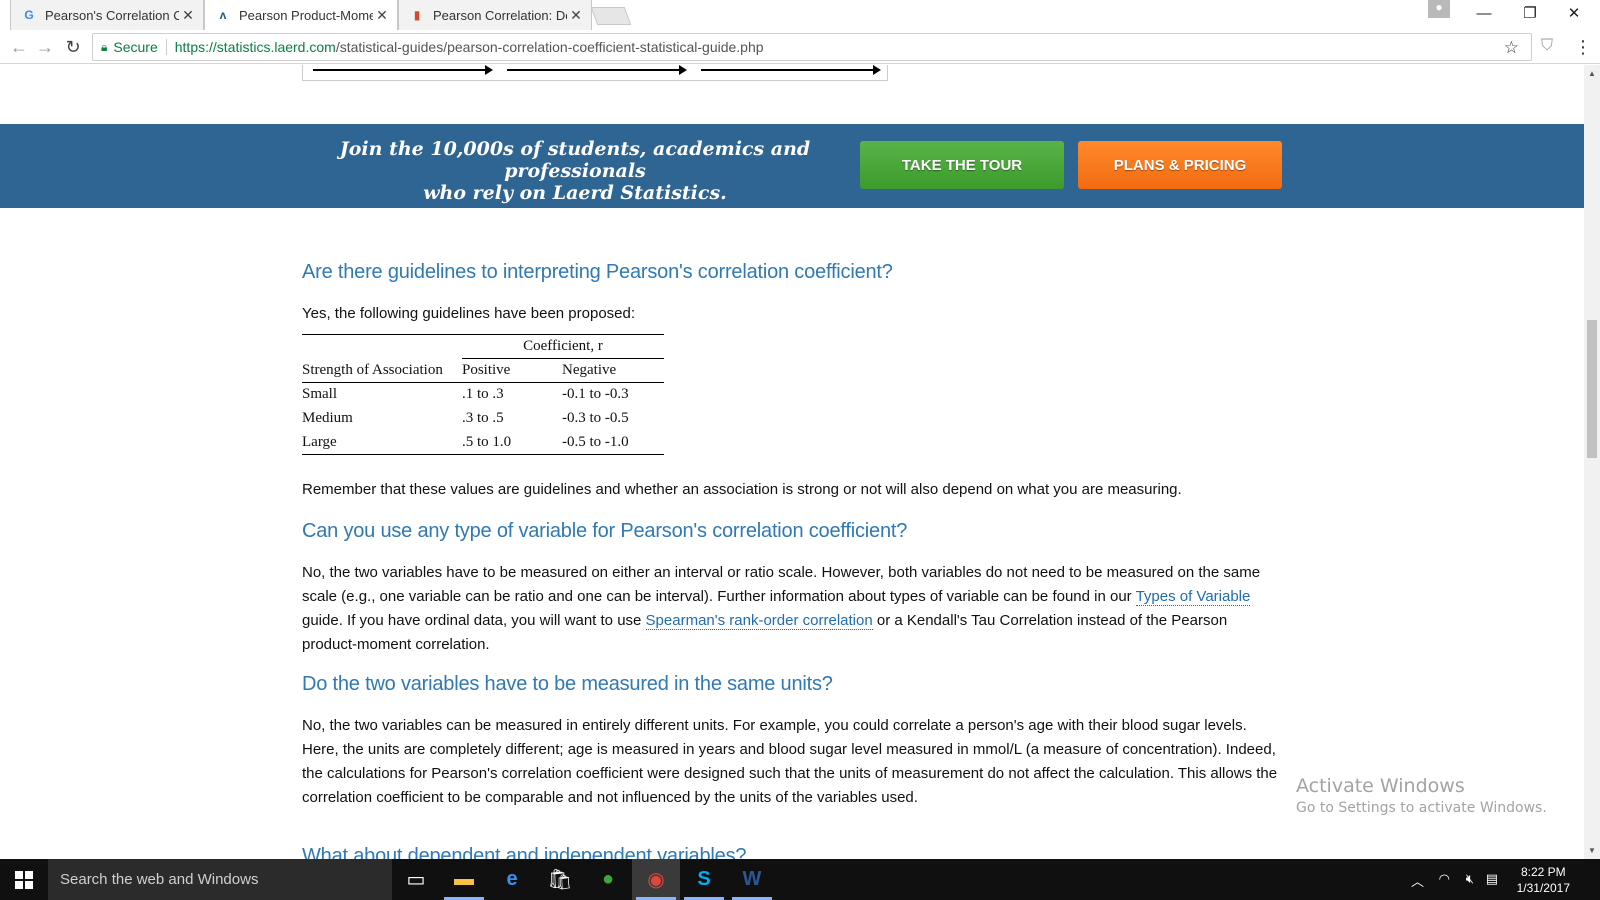 The width and height of the screenshot is (1600, 900). Describe the element at coordinates (752, 879) in the screenshot. I see `word-icon: W` at that location.